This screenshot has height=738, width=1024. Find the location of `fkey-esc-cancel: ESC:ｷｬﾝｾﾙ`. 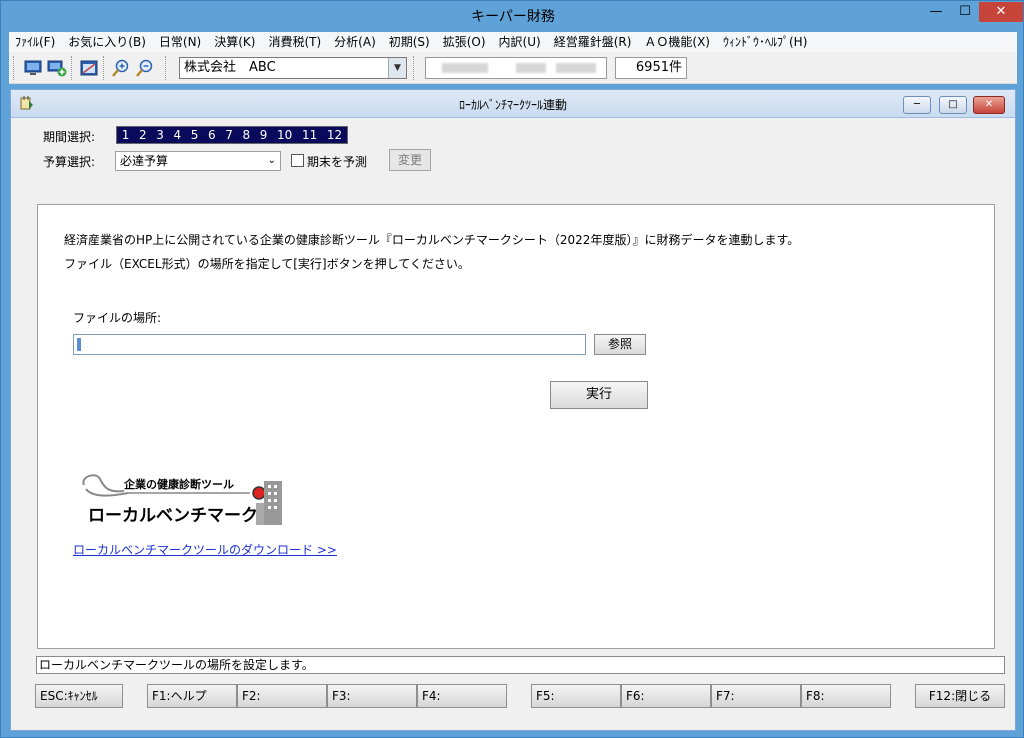

fkey-esc-cancel: ESC:ｷｬﾝｾﾙ is located at coordinates (79, 696).